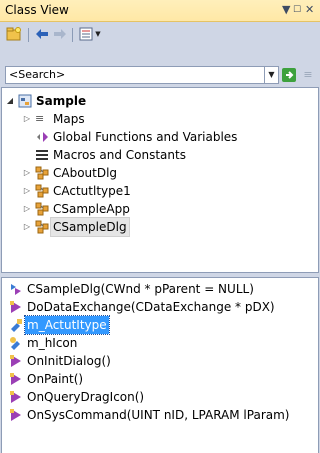 The width and height of the screenshot is (320, 453). Describe the element at coordinates (160, 361) in the screenshot. I see `member-item: OnInitDialog()` at that location.